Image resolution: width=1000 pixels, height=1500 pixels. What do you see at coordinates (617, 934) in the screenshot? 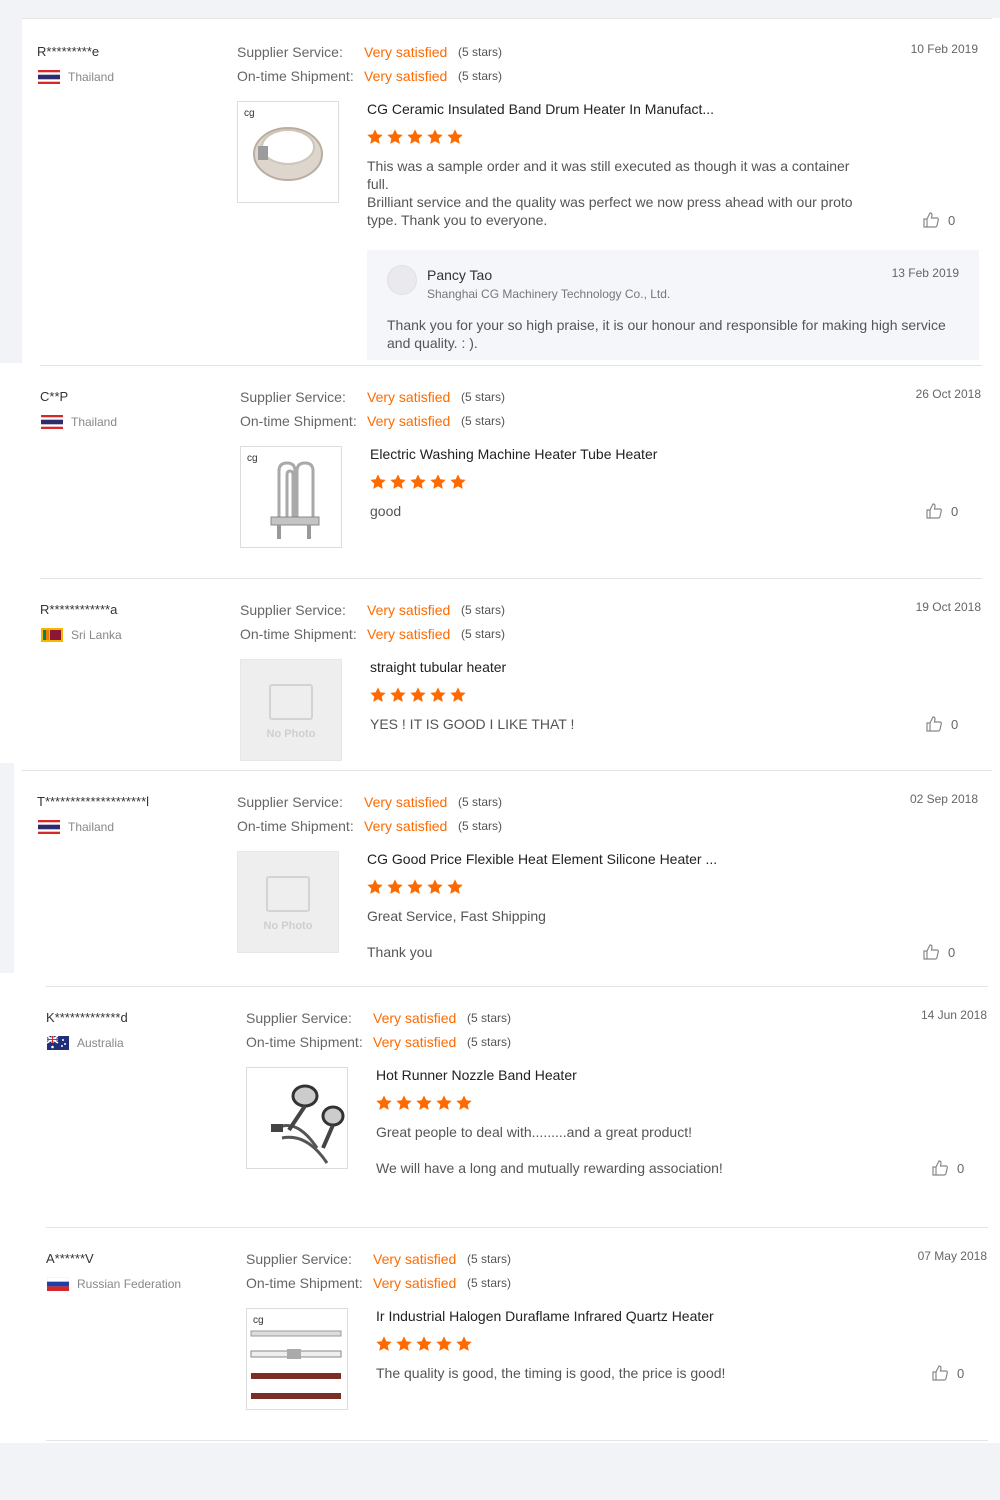
I see `review-comment: Great Service, Fast Shipping Thank you` at bounding box center [617, 934].